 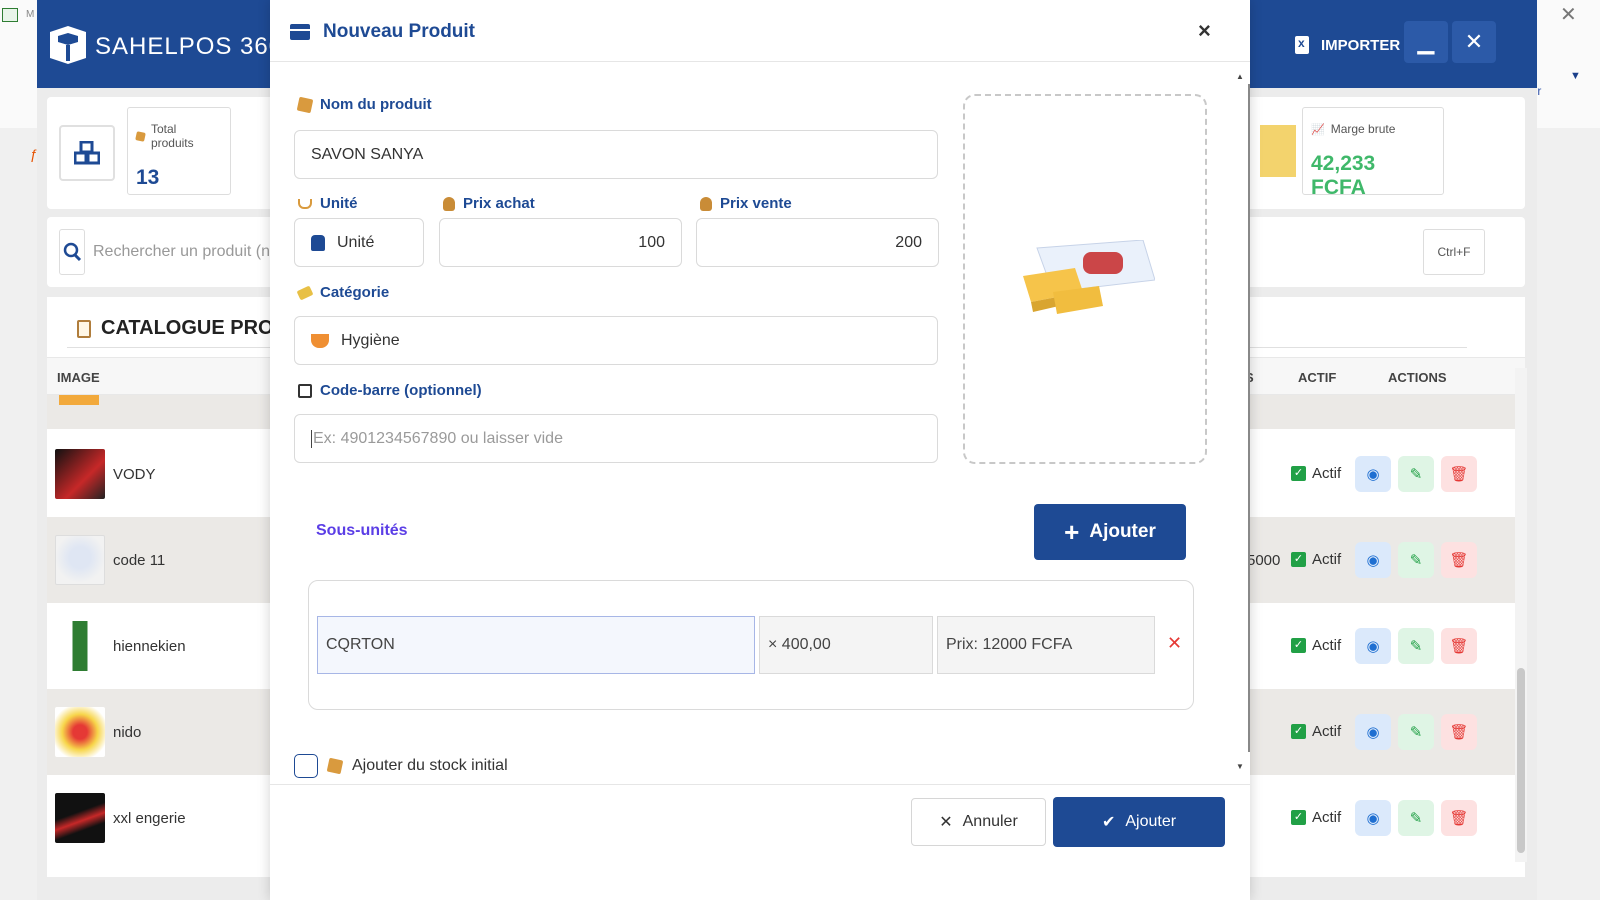 I want to click on sub-unit-price: Prix: 12000 FCFA, so click(x=1046, y=645).